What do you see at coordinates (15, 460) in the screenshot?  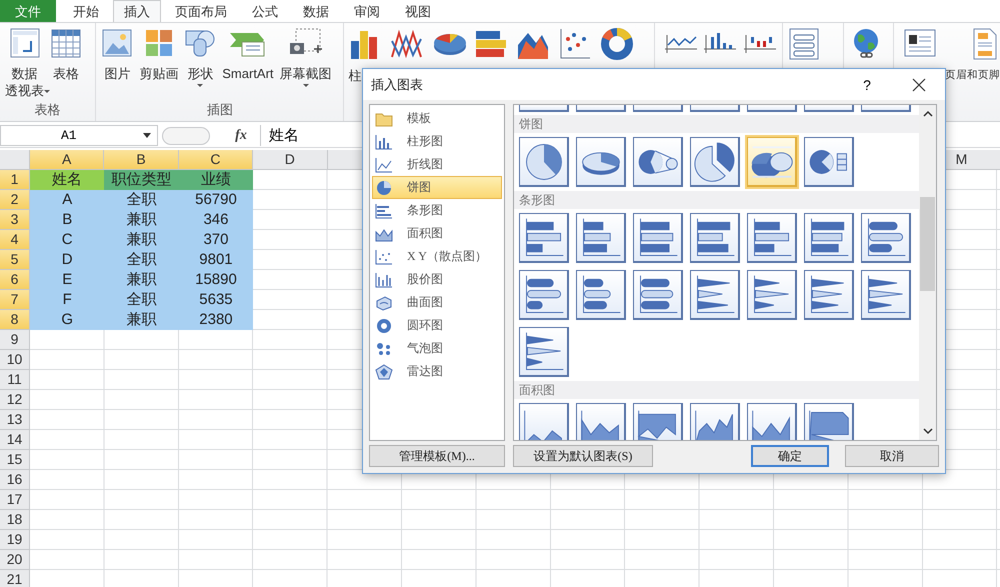 I see `row-header: 15` at bounding box center [15, 460].